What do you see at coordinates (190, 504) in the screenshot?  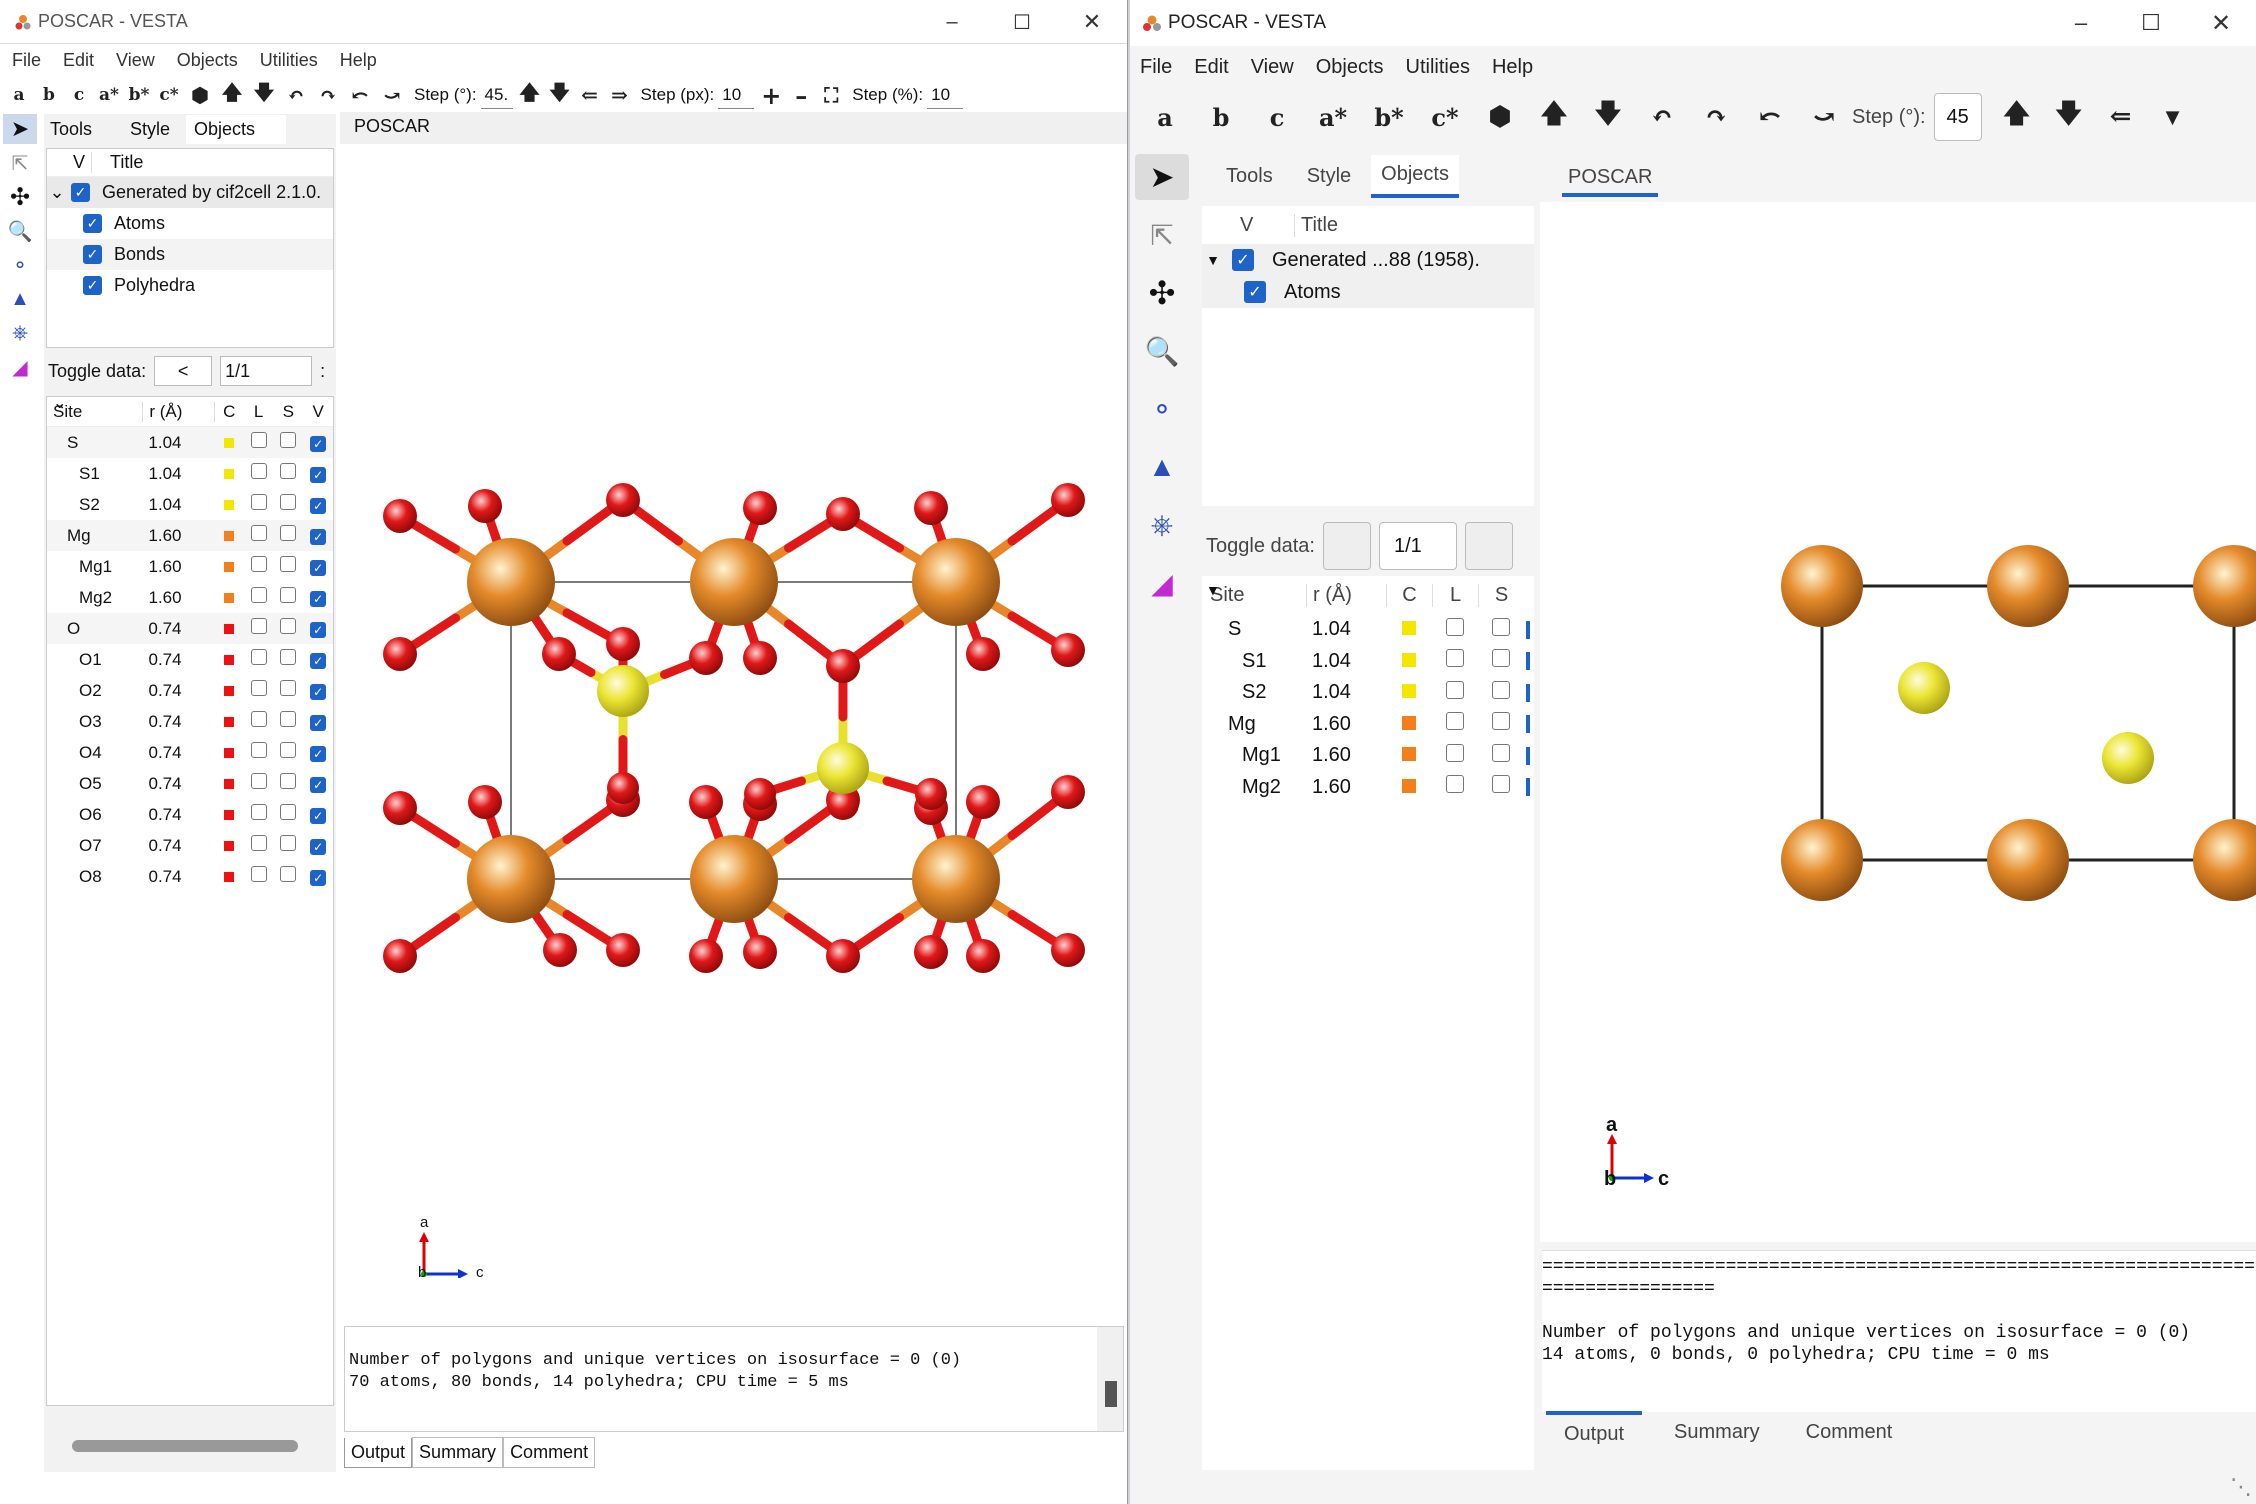 I see `site-row: S2 1.04 ✓` at bounding box center [190, 504].